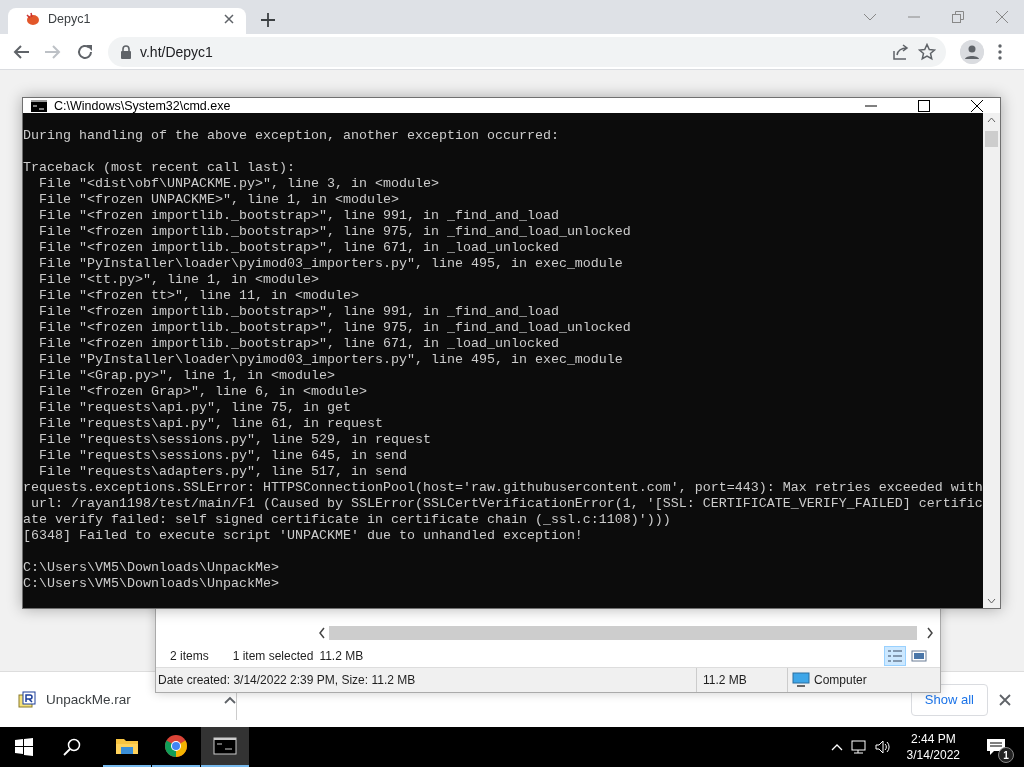  Describe the element at coordinates (725, 680) in the screenshot. I see `file-size: 11.2 MB` at that location.